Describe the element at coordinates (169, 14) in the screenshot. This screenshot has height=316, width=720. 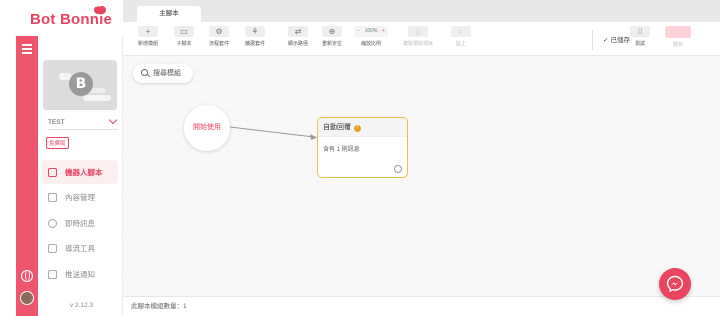
I see `tab-main-script: 主腳本` at that location.